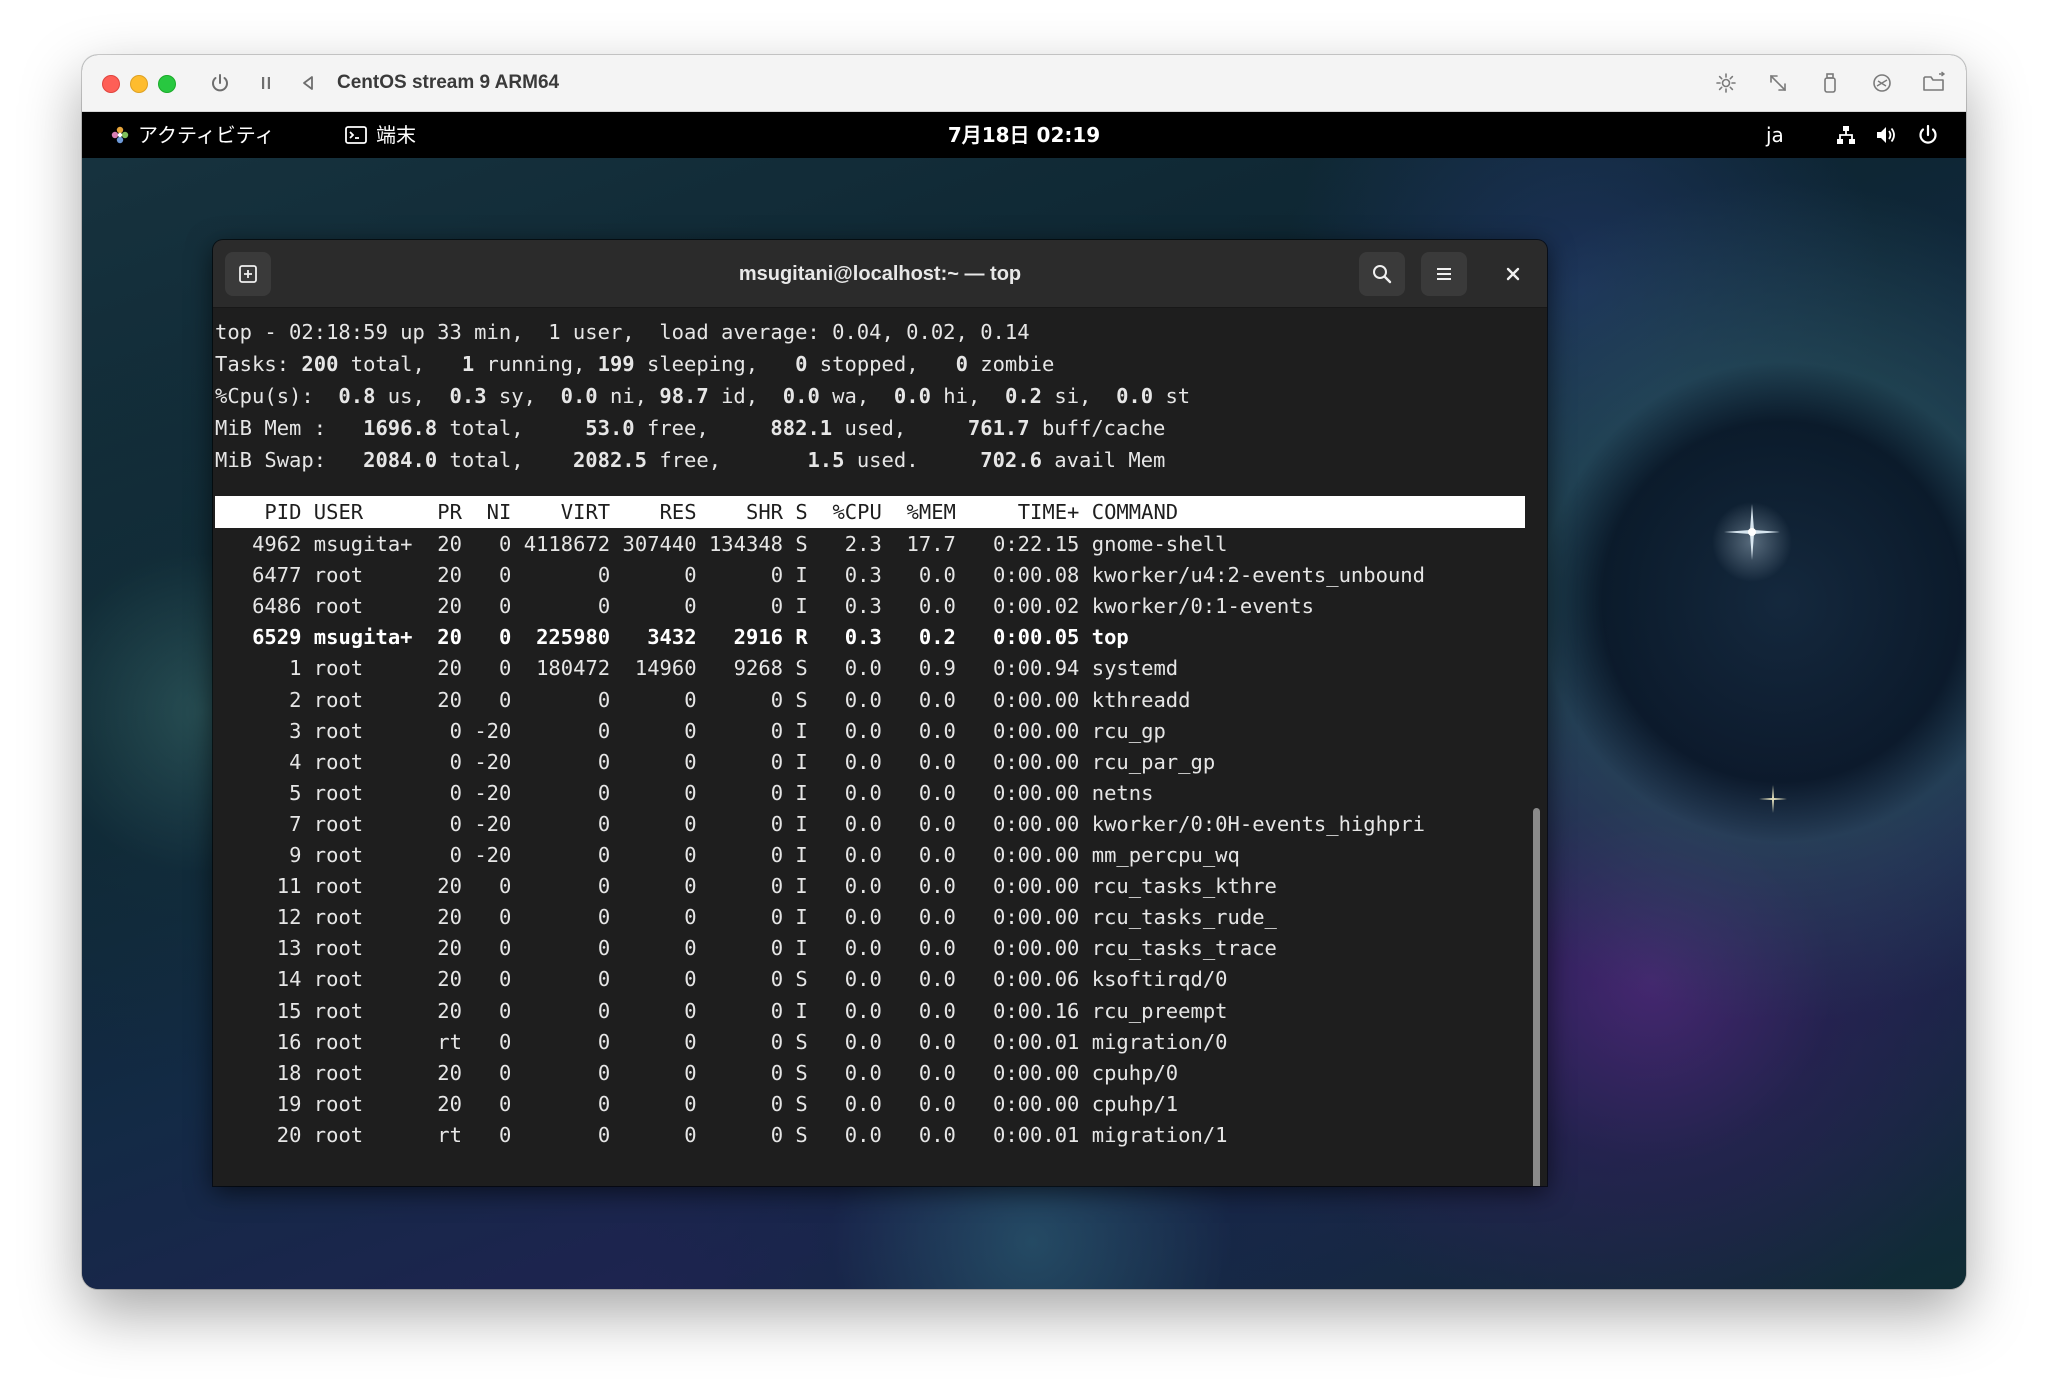 The image size is (2048, 1398). I want to click on process-virt-cell: 225980, so click(573, 637).